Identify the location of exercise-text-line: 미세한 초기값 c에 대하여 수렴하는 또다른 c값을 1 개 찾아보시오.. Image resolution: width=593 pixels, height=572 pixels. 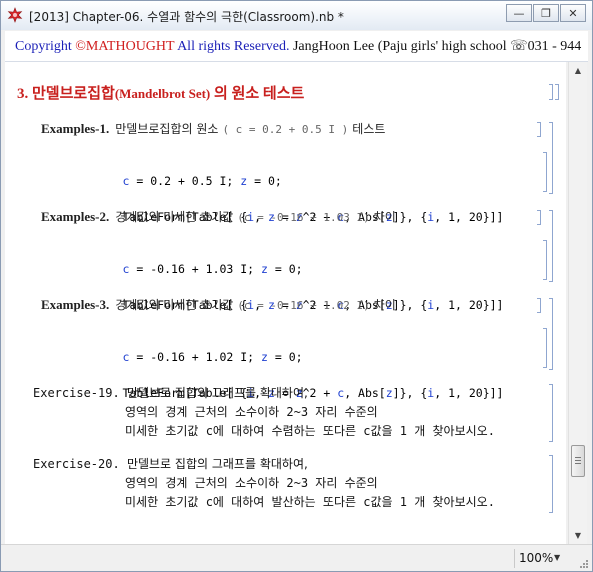
(310, 431).